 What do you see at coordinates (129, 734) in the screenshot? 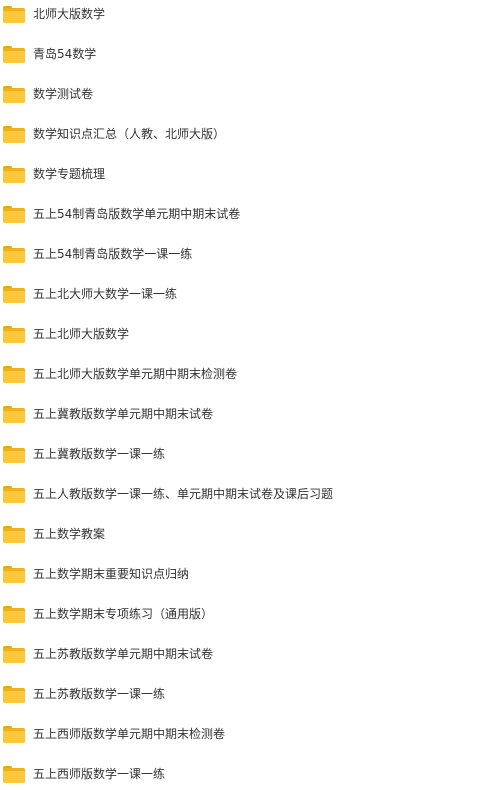
I see `folder-name: 五上西师版数学单元期中期末检测卷` at bounding box center [129, 734].